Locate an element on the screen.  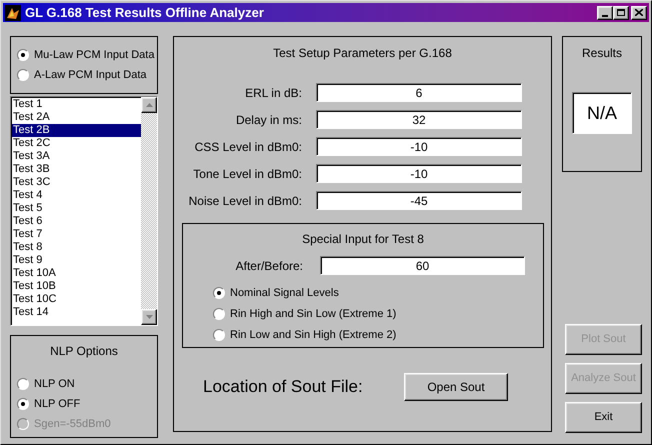
radio-label: NLP OFF is located at coordinates (57, 404).